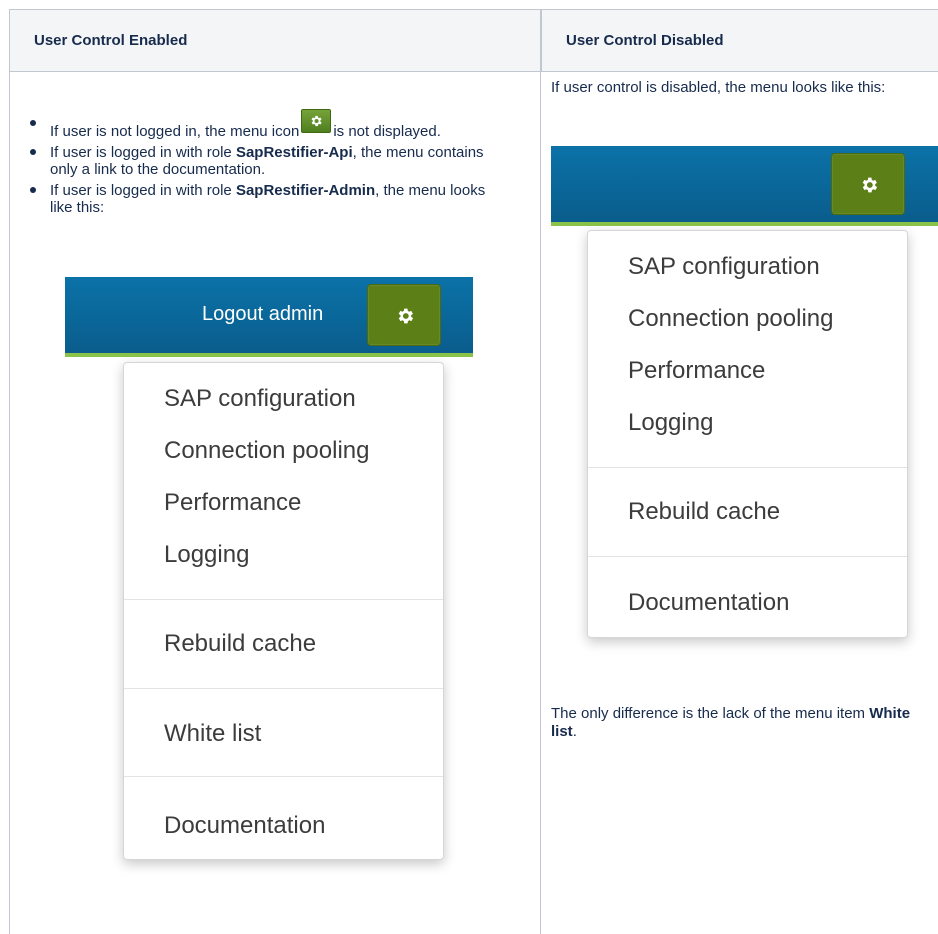 The width and height of the screenshot is (938, 934). I want to click on logout-link: Logout admin, so click(262, 314).